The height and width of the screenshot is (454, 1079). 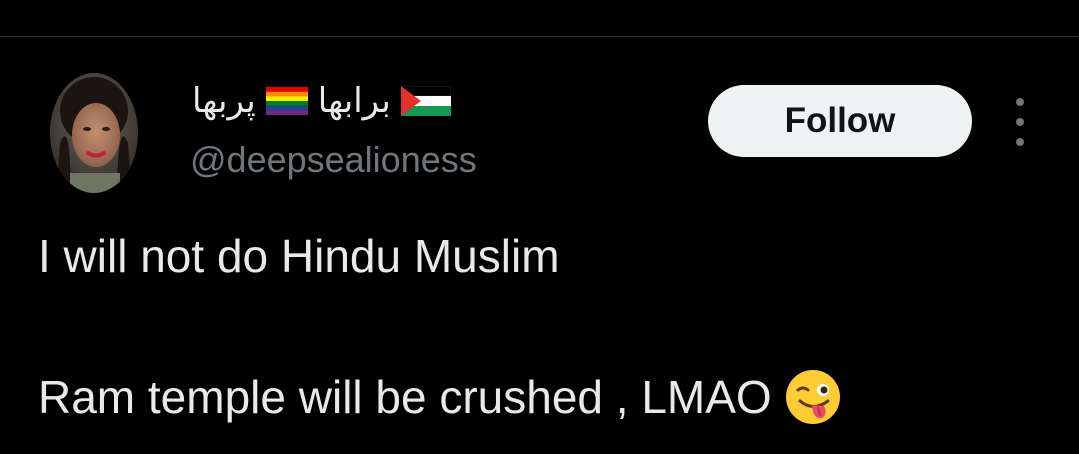 What do you see at coordinates (299, 256) in the screenshot?
I see `tweet-text-line-1: I will not do Hindu Muslim` at bounding box center [299, 256].